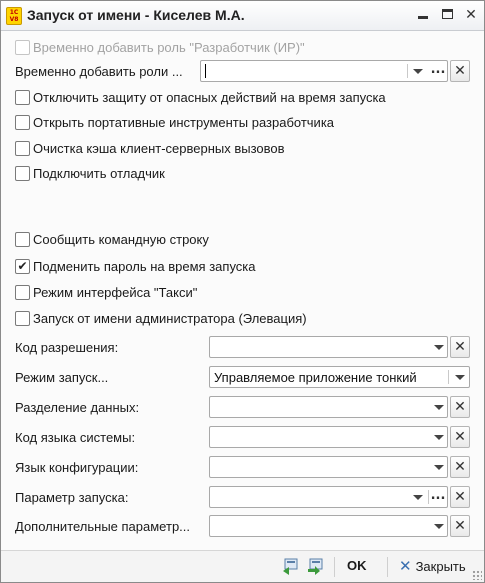 The image size is (485, 583). Describe the element at coordinates (150, 148) in the screenshot. I see `option-clear-cache: Очистка кэша клиент-серверных вызовов` at that location.